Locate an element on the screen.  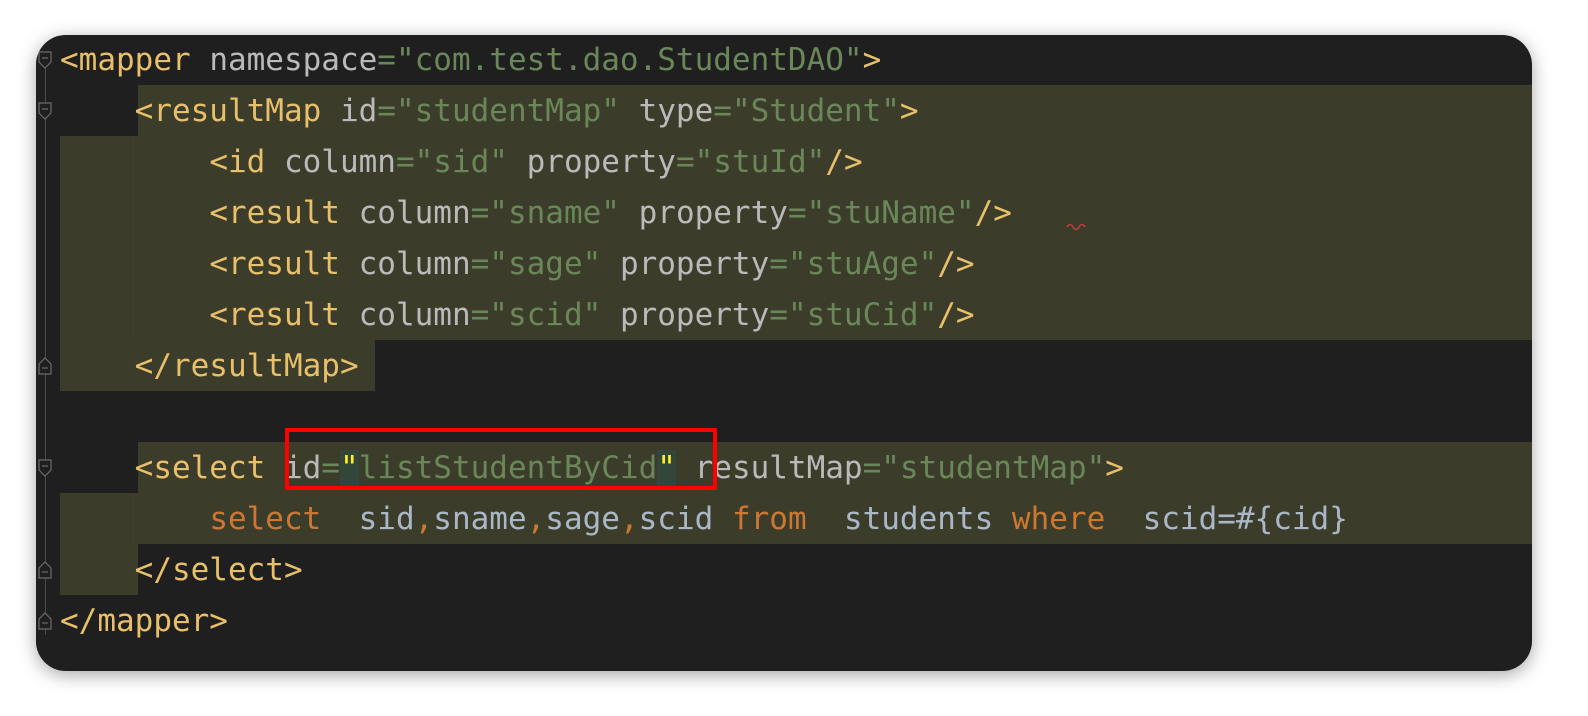
code-token: </resultMap> is located at coordinates (246, 366).